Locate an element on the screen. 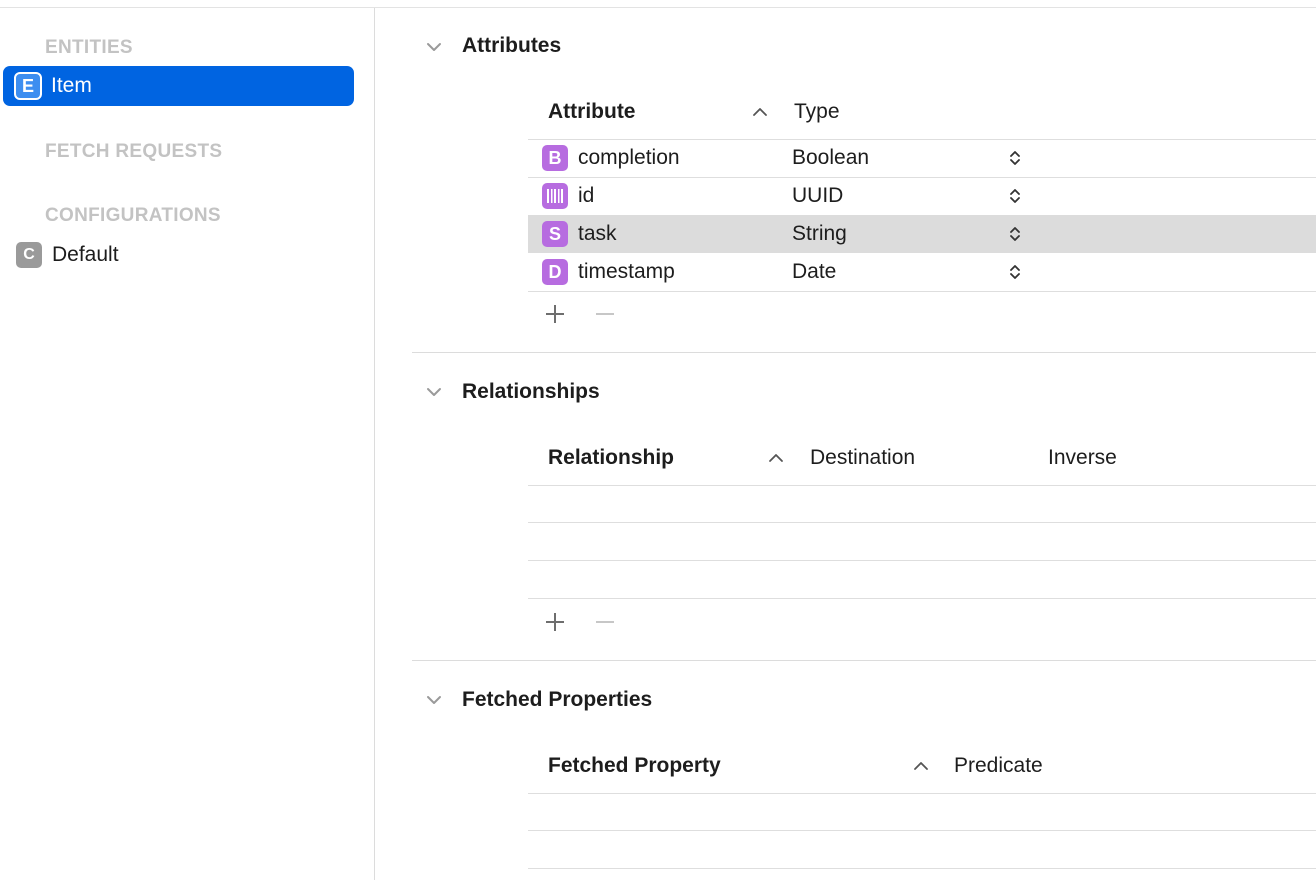 The height and width of the screenshot is (880, 1316). boolean-type-icon: B is located at coordinates (555, 158).